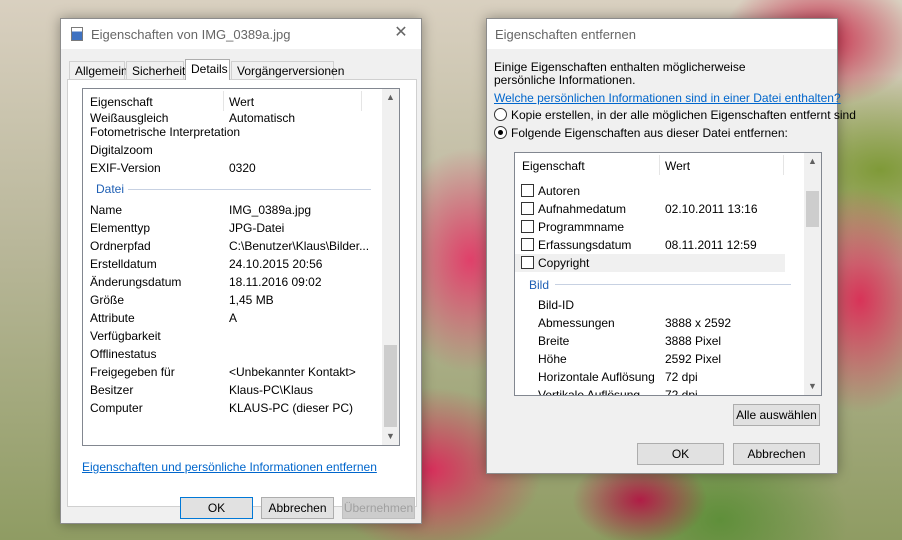  Describe the element at coordinates (659, 191) in the screenshot. I see `list-item: Autoren` at that location.